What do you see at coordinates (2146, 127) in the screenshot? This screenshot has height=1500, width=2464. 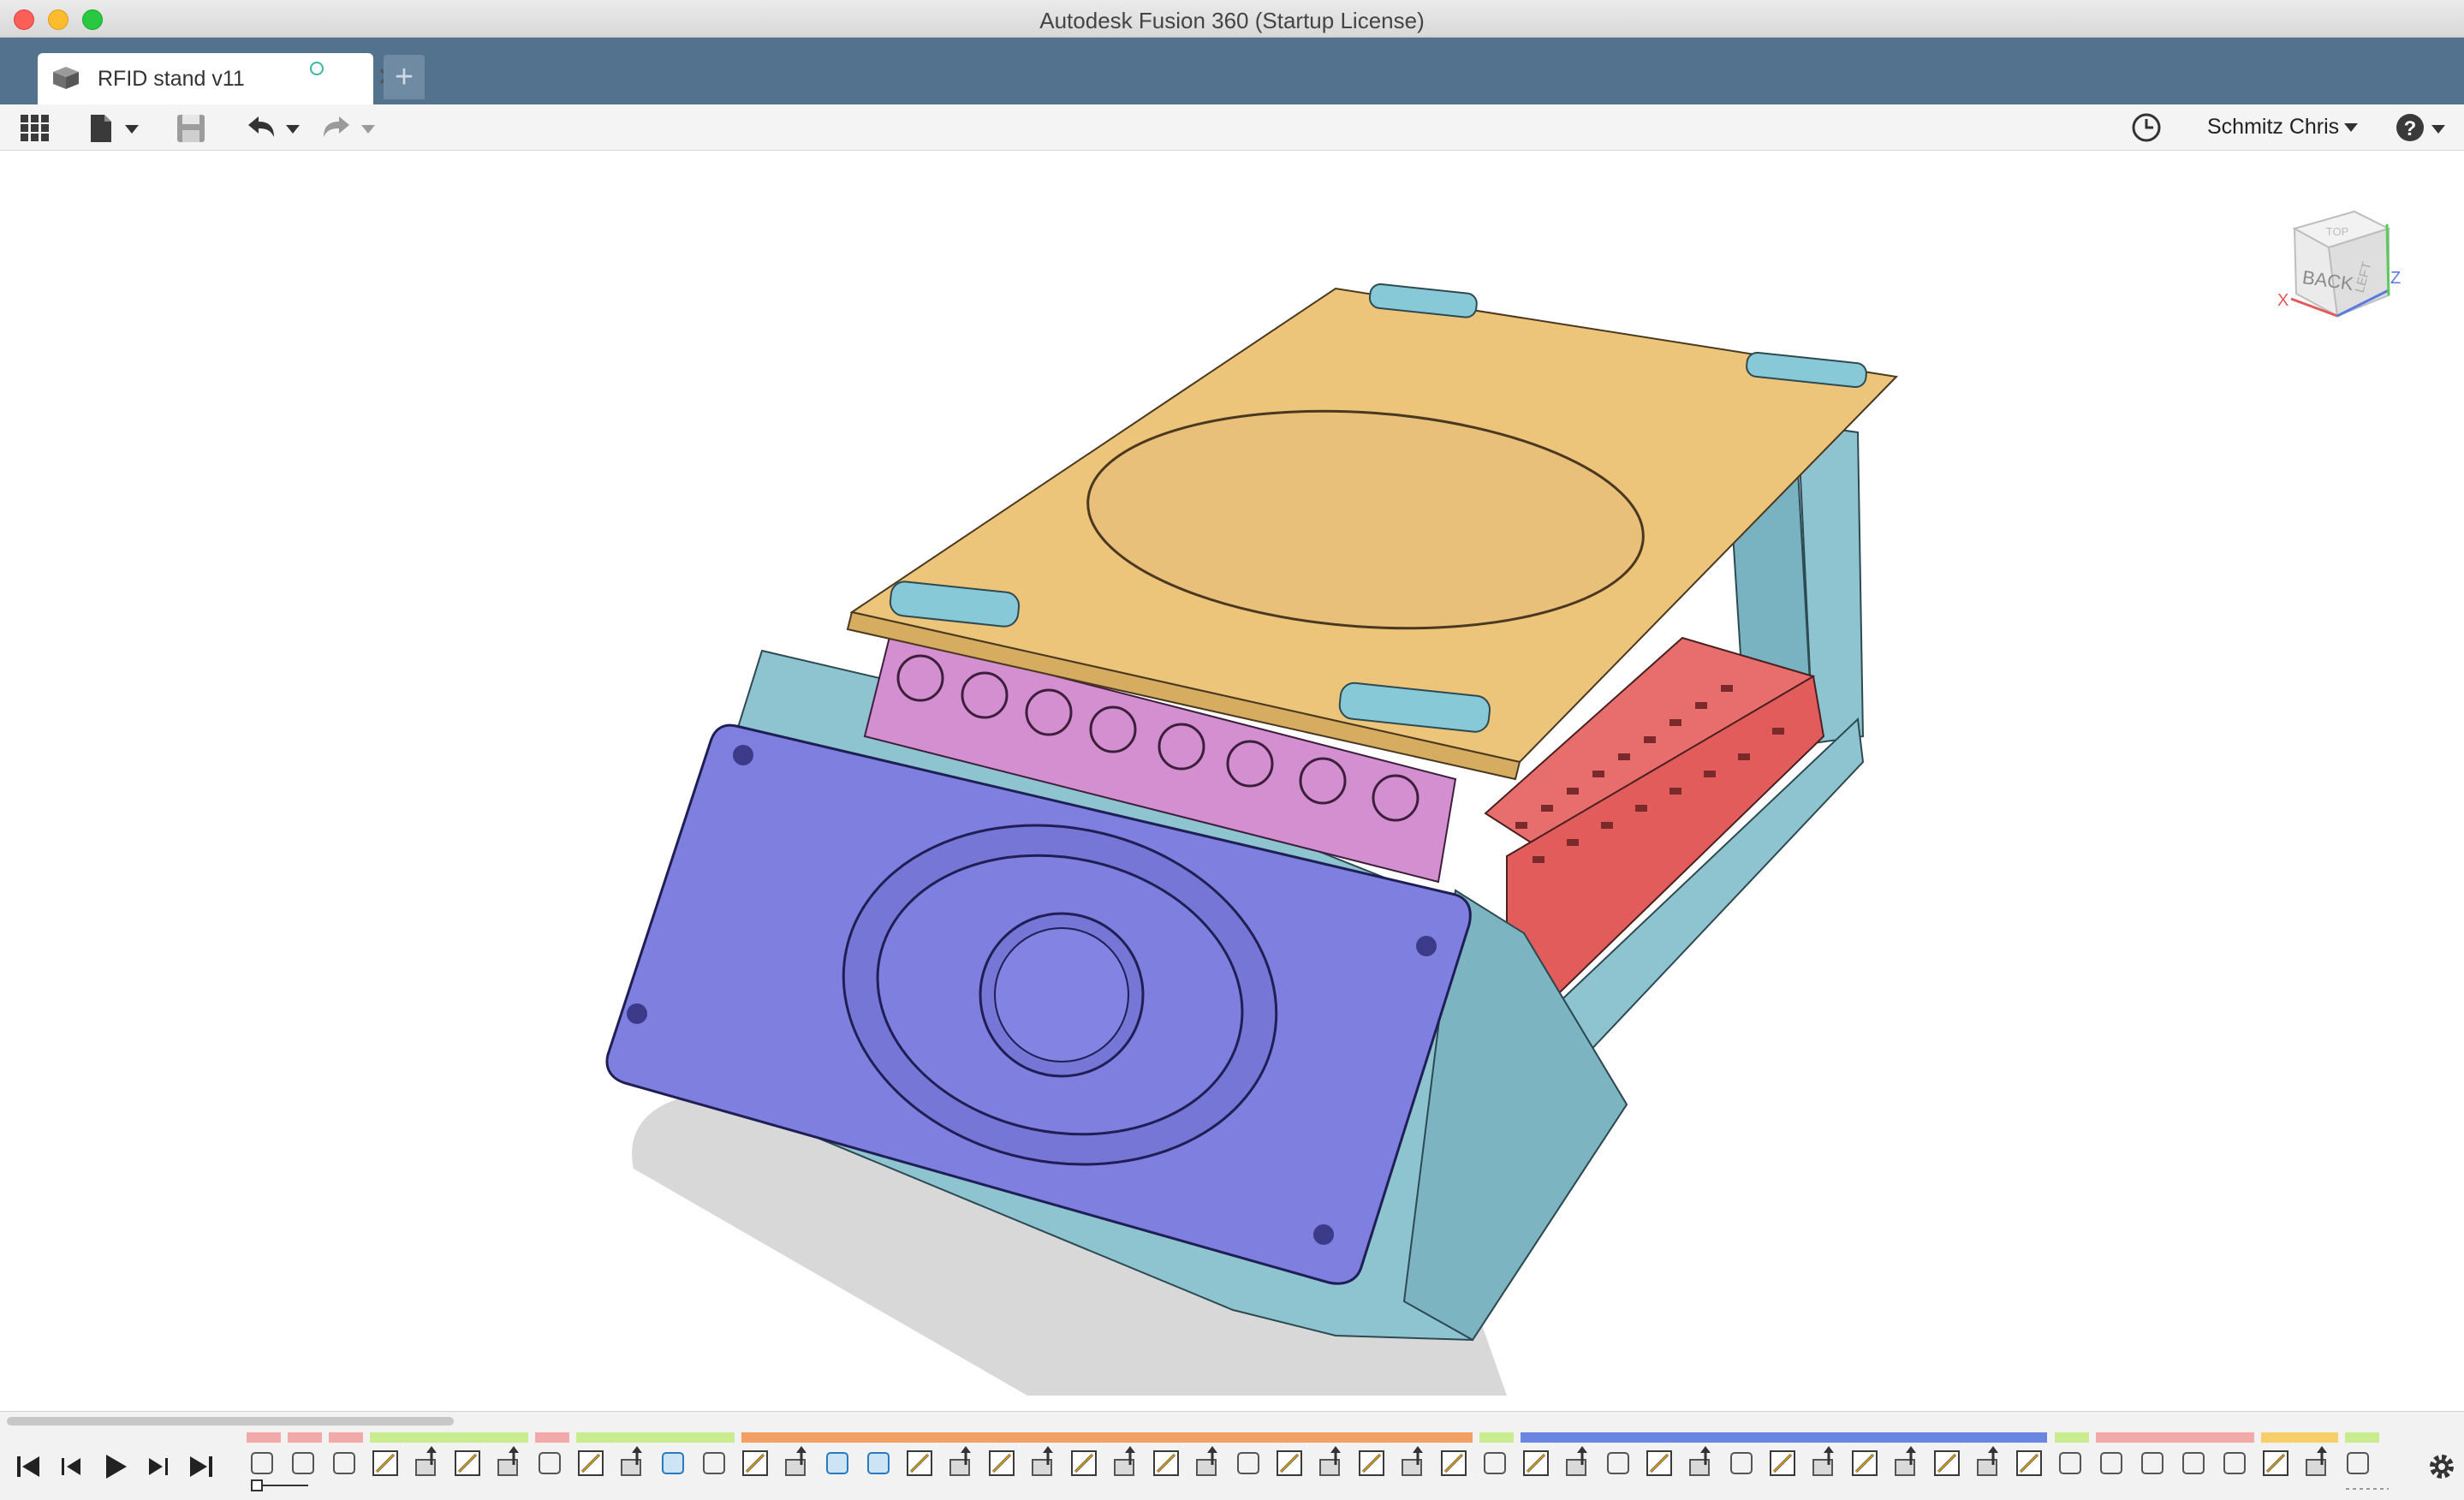 I see `job-status-clock-icon` at bounding box center [2146, 127].